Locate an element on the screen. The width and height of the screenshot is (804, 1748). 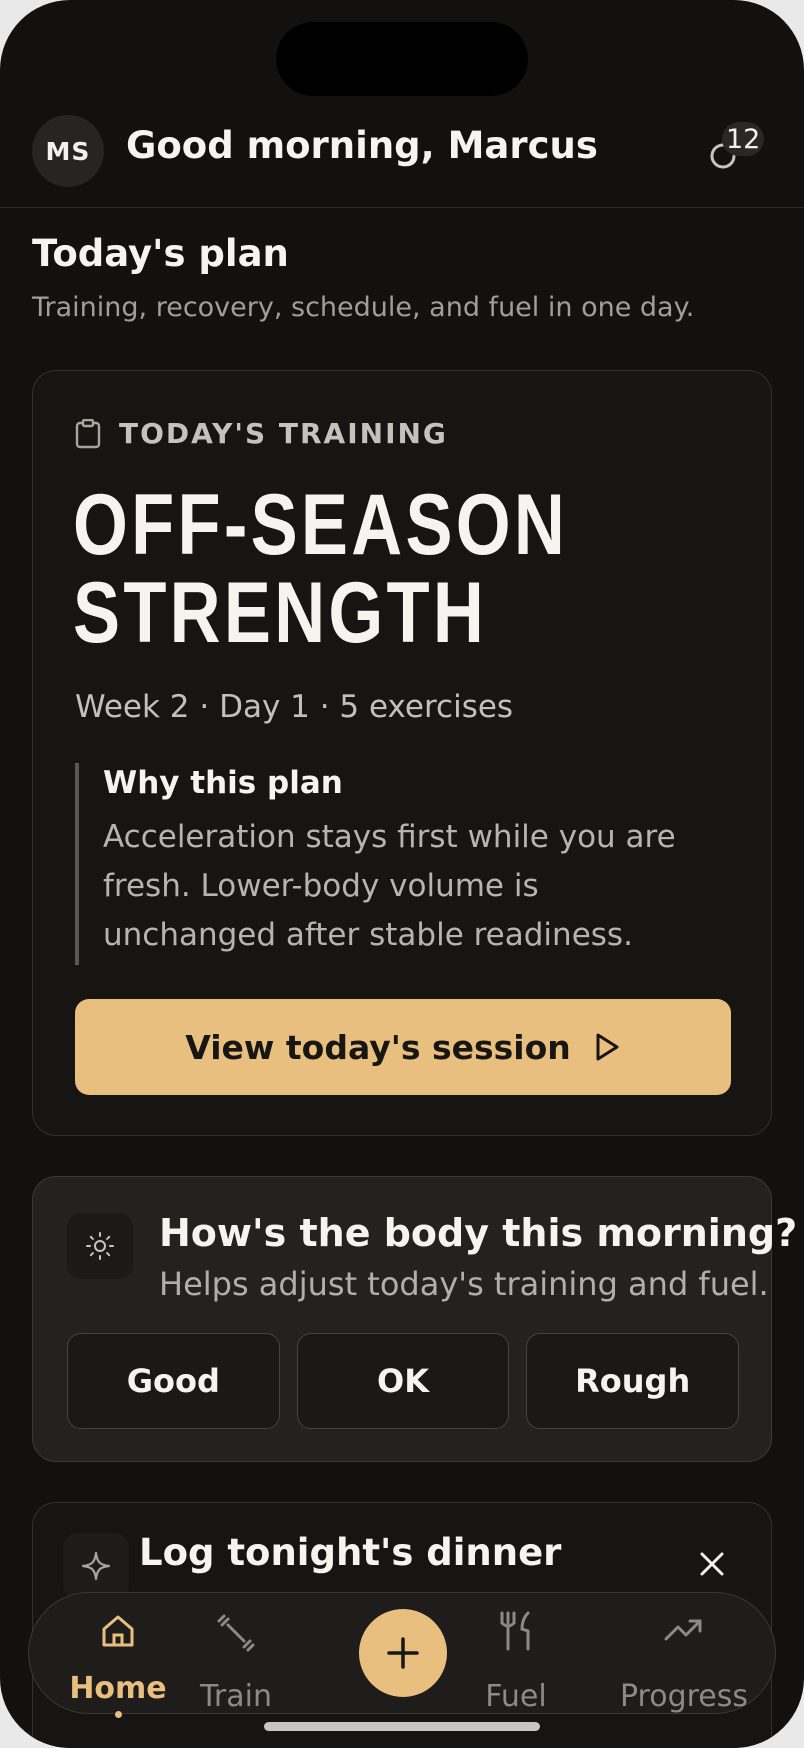
training-meta: Week 2 · Day 1 · 5 exercises is located at coordinates (294, 707).